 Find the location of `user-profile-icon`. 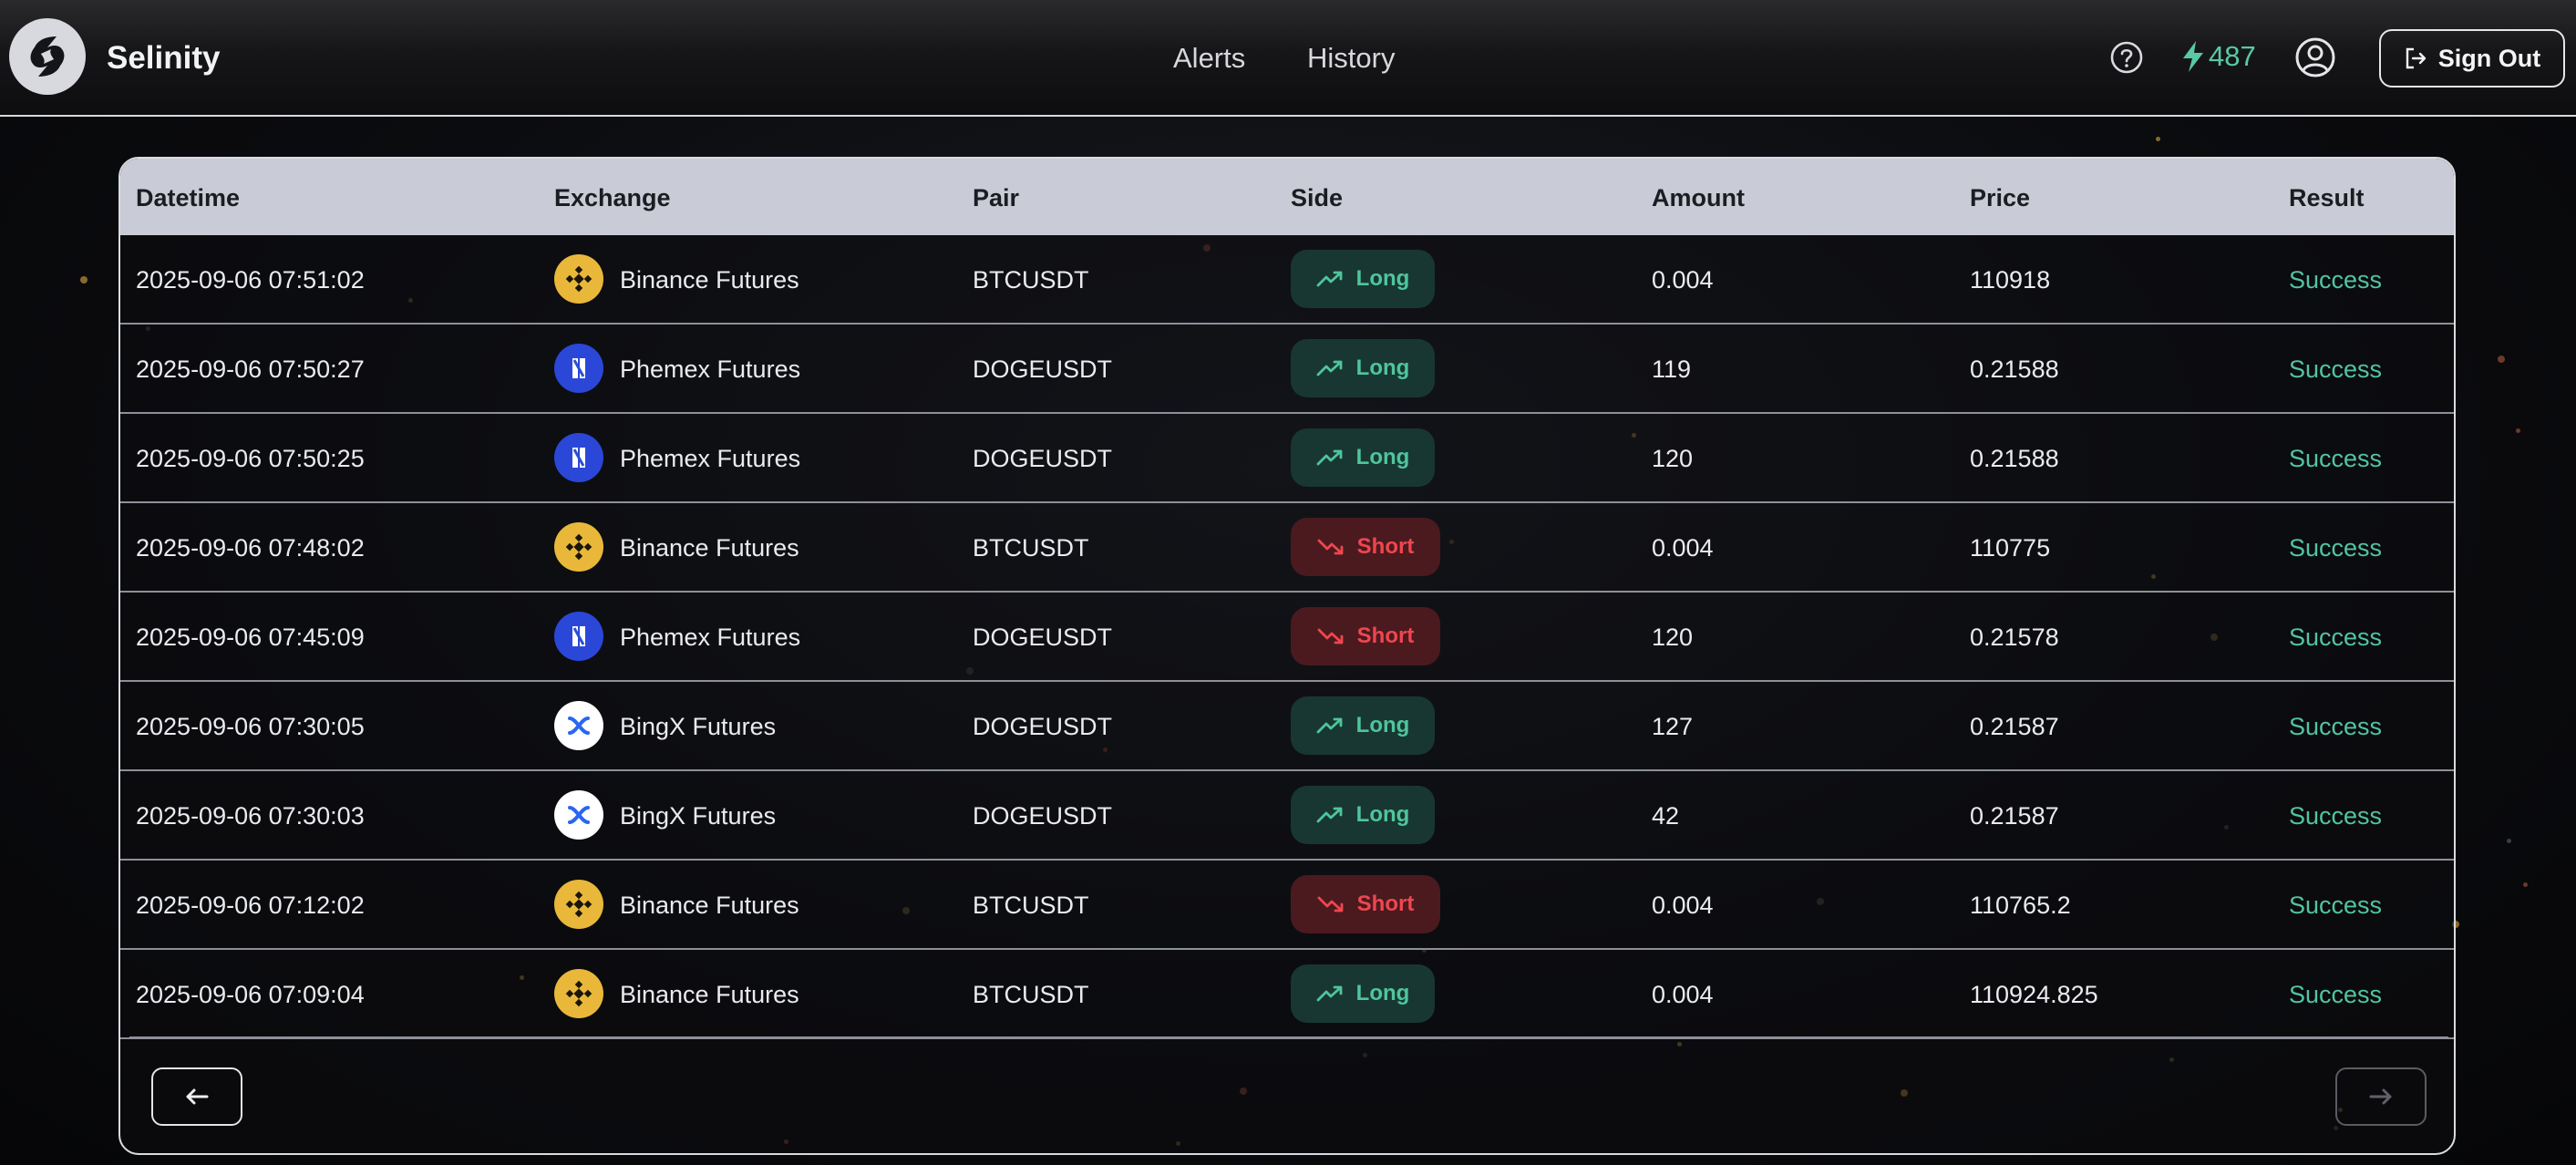

user-profile-icon is located at coordinates (2315, 57).